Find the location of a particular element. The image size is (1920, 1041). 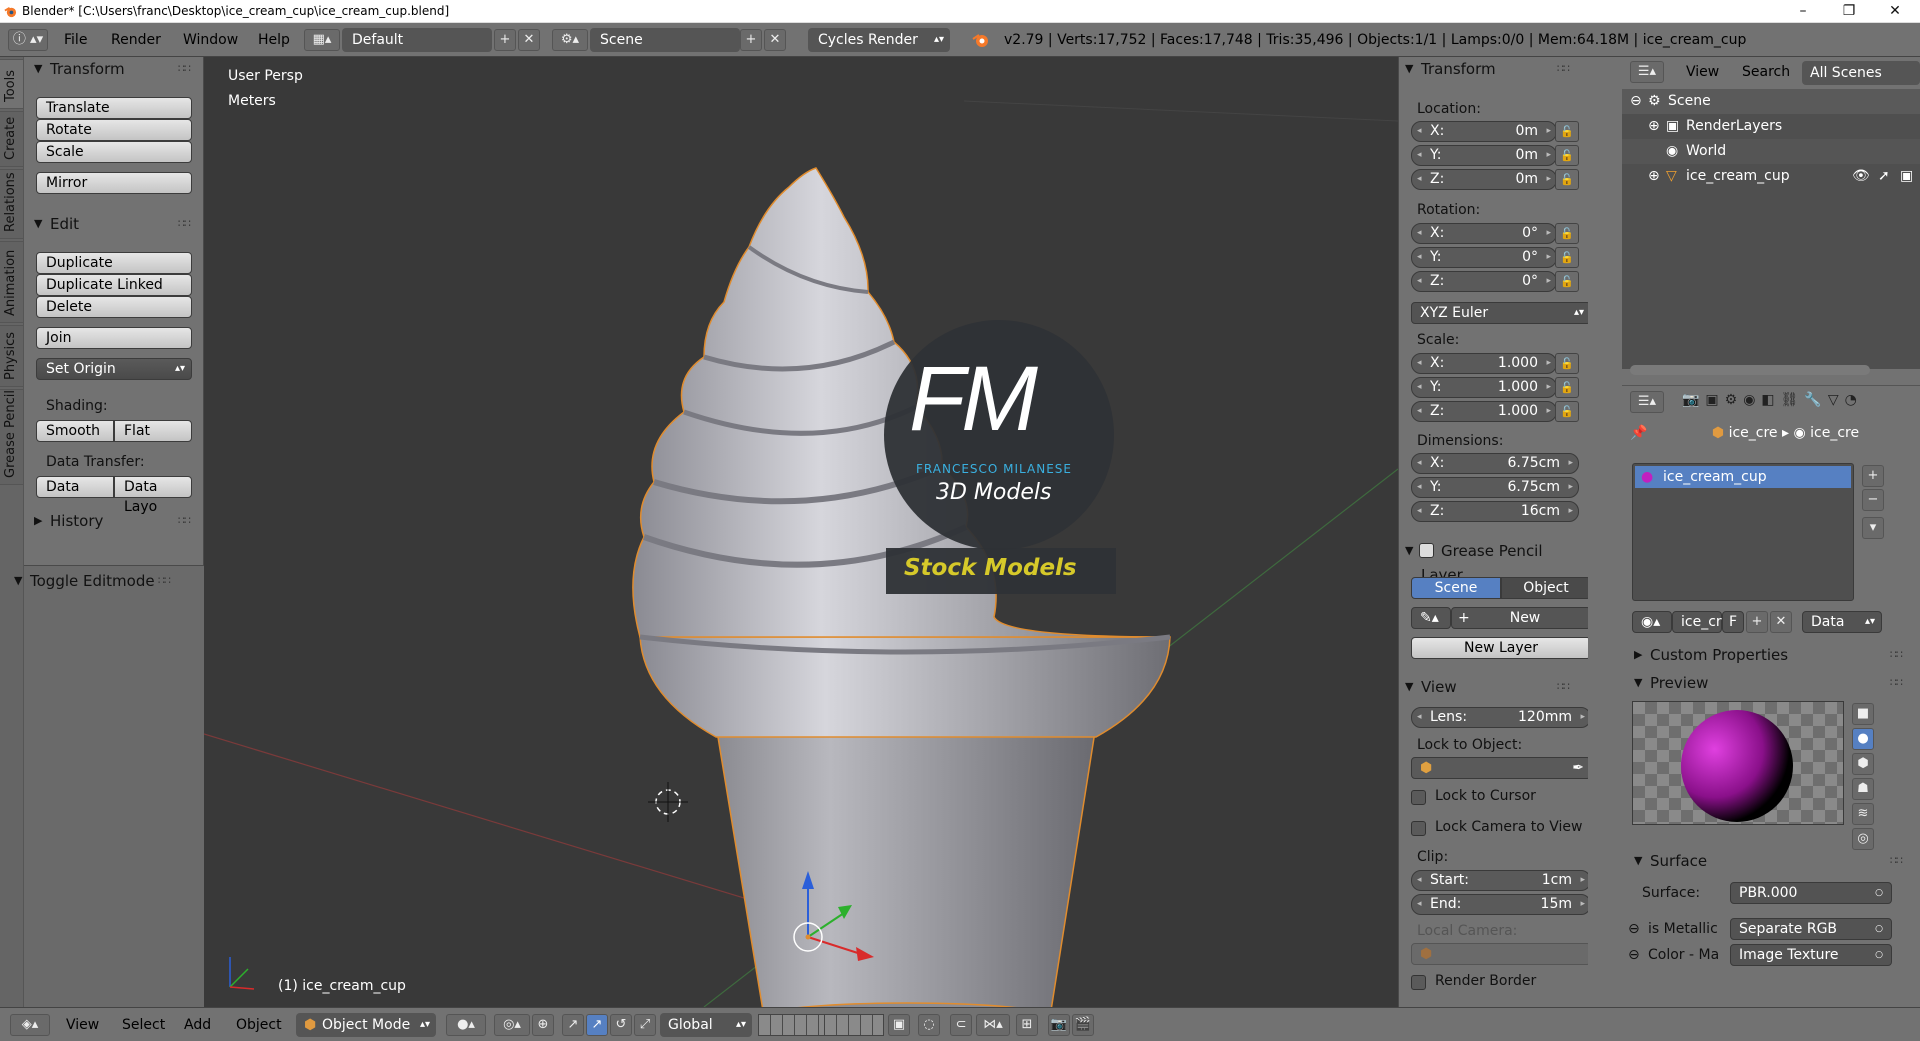

grease-pencil-header: ▼ Grease Pencil Layer is located at coordinates (1489, 561).